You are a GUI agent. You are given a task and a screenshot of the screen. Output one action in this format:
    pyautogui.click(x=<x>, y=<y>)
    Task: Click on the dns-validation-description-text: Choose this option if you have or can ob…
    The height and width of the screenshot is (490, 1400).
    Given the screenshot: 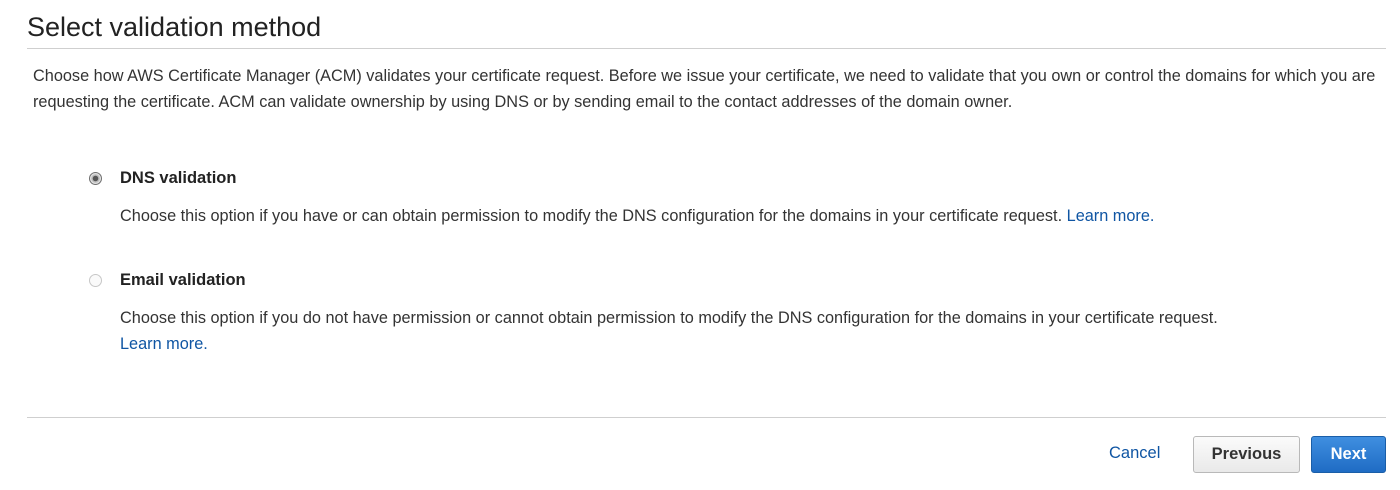 What is the action you would take?
    pyautogui.click(x=591, y=216)
    